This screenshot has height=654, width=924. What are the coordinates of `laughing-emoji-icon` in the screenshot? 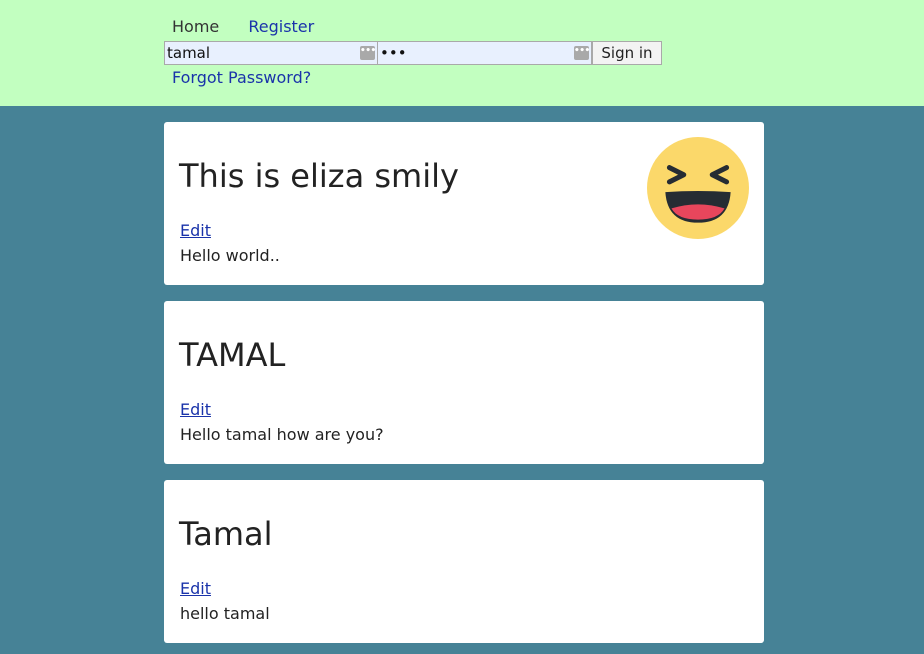 It's located at (698, 188).